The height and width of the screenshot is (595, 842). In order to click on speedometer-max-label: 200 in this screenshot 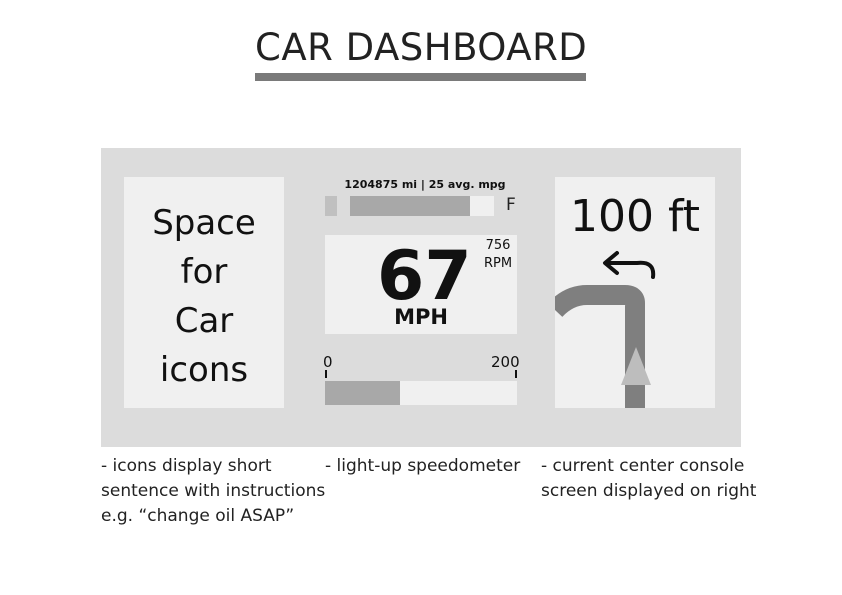, I will do `click(505, 362)`.